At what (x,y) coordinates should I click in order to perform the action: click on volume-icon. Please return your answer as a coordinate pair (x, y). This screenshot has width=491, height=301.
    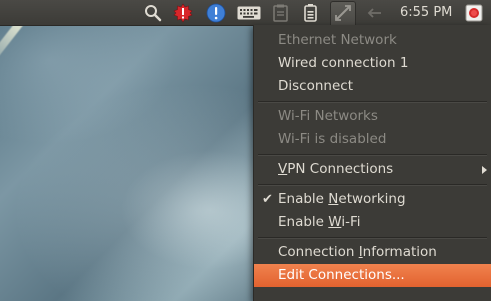
    Looking at the image, I should click on (375, 13).